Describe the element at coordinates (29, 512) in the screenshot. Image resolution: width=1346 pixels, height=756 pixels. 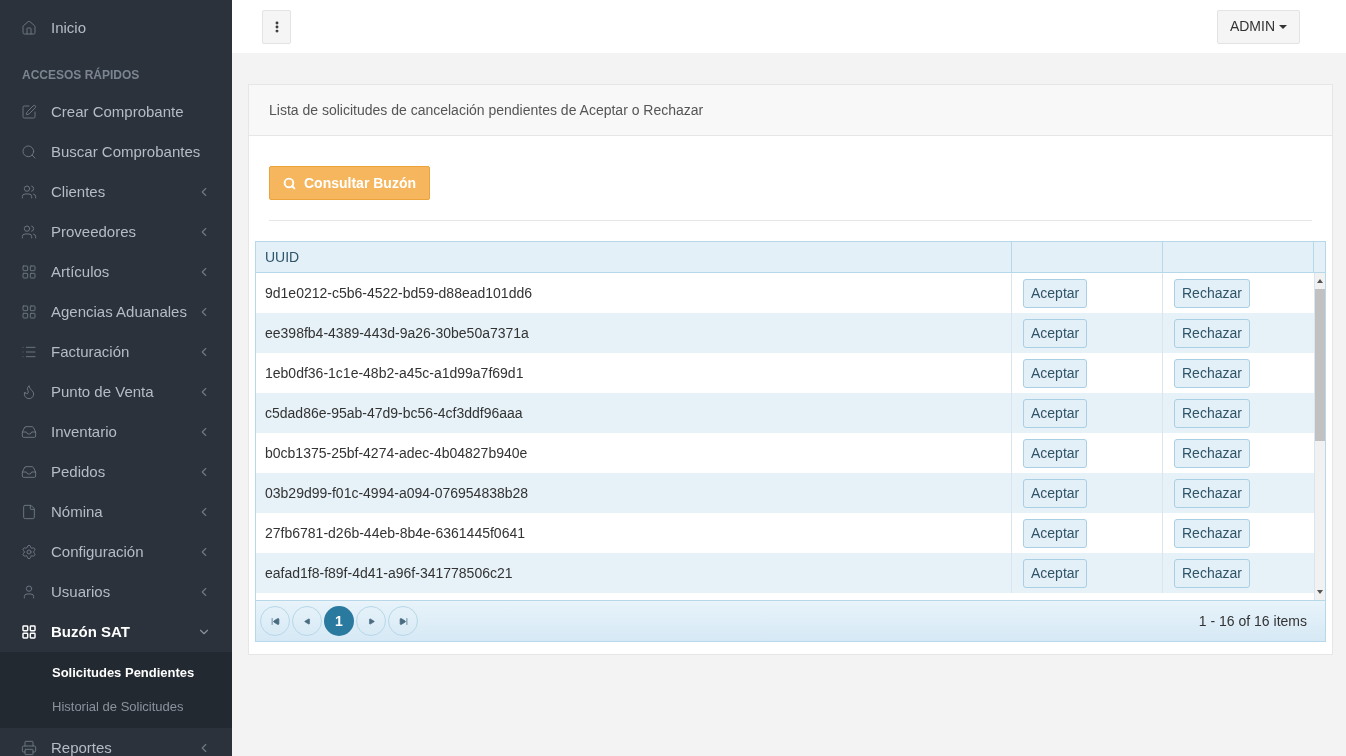
I see `file-icon` at that location.